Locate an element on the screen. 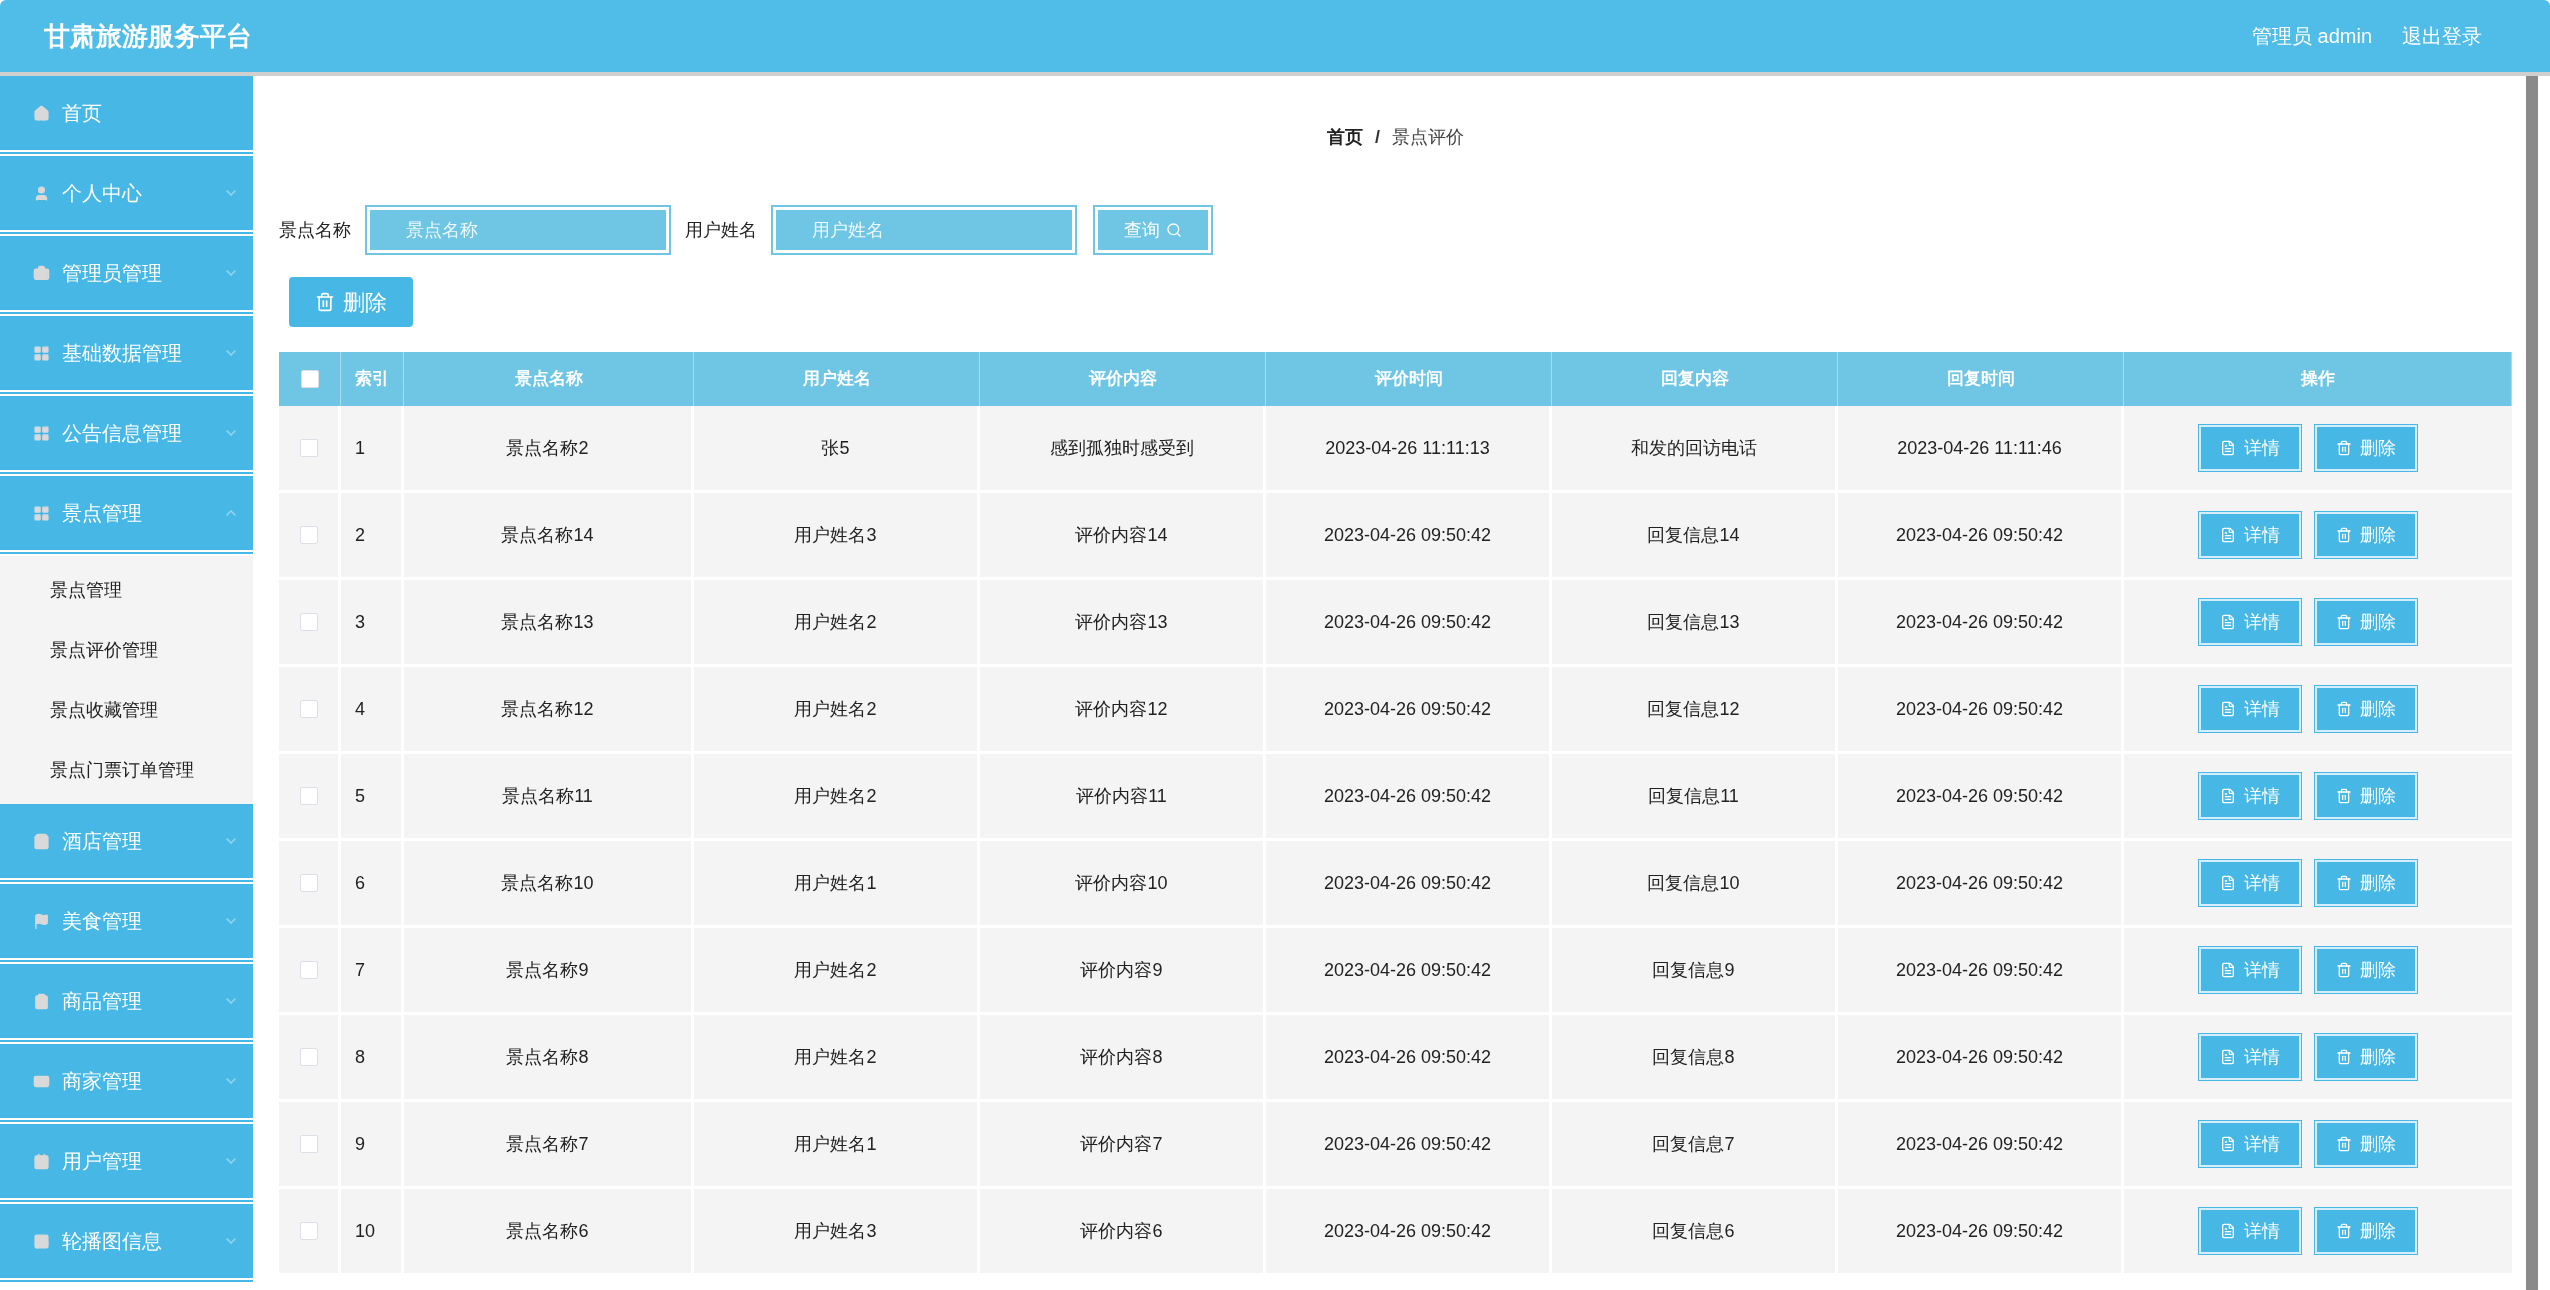  sidebar-item: 景点管理 is located at coordinates (126, 516).